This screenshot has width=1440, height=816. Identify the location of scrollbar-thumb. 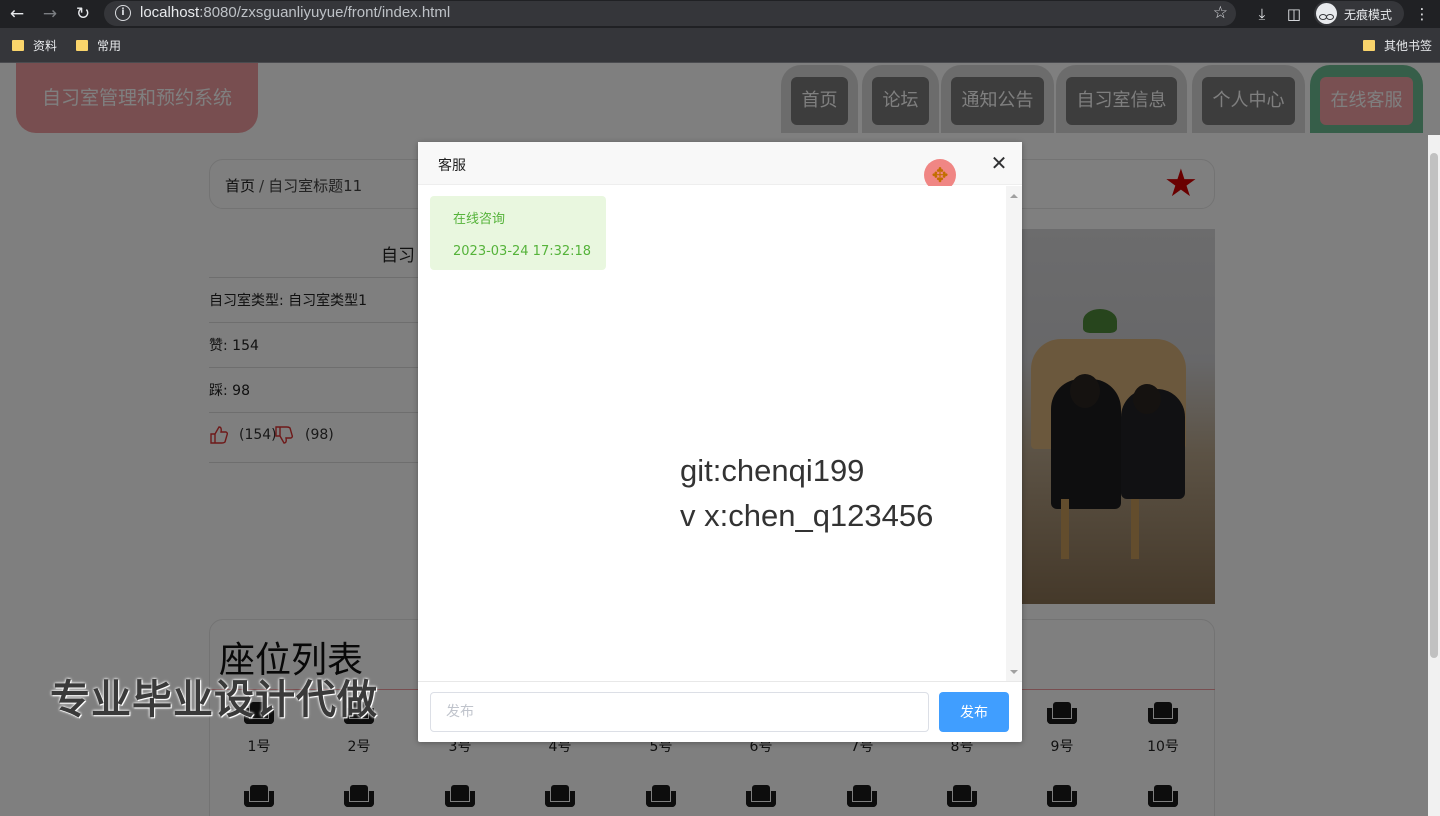
(1434, 405).